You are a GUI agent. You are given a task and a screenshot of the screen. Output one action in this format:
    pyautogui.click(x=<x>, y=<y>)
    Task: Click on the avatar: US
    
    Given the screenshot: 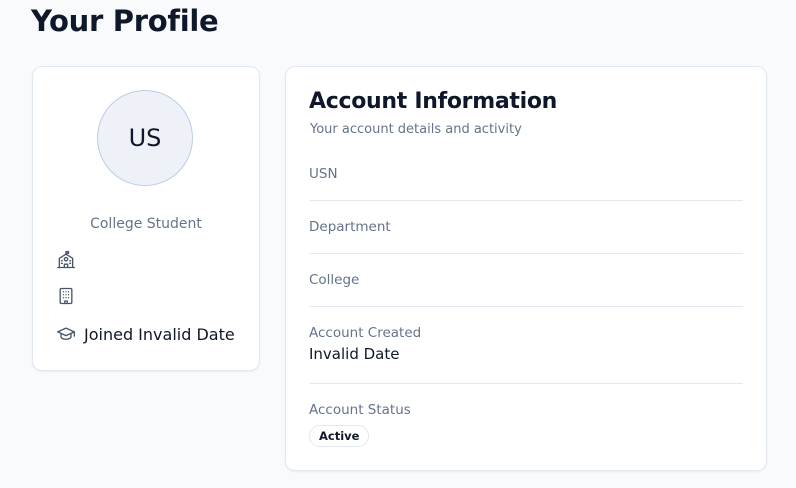 What is the action you would take?
    pyautogui.click(x=145, y=138)
    